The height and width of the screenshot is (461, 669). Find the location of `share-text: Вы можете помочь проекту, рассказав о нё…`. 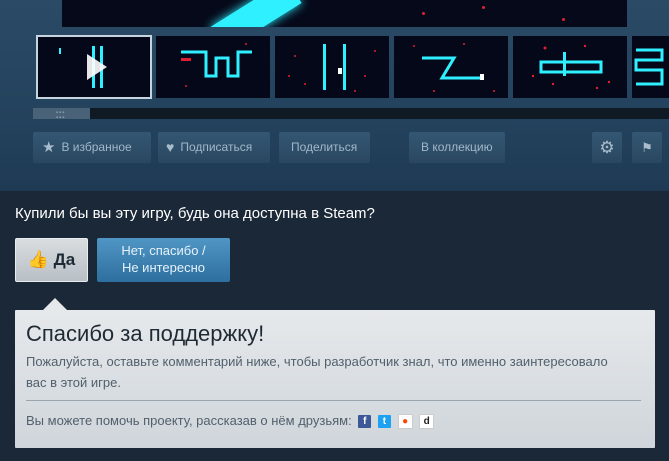

share-text: Вы можете помочь проекту, рассказав о нё… is located at coordinates (189, 420).